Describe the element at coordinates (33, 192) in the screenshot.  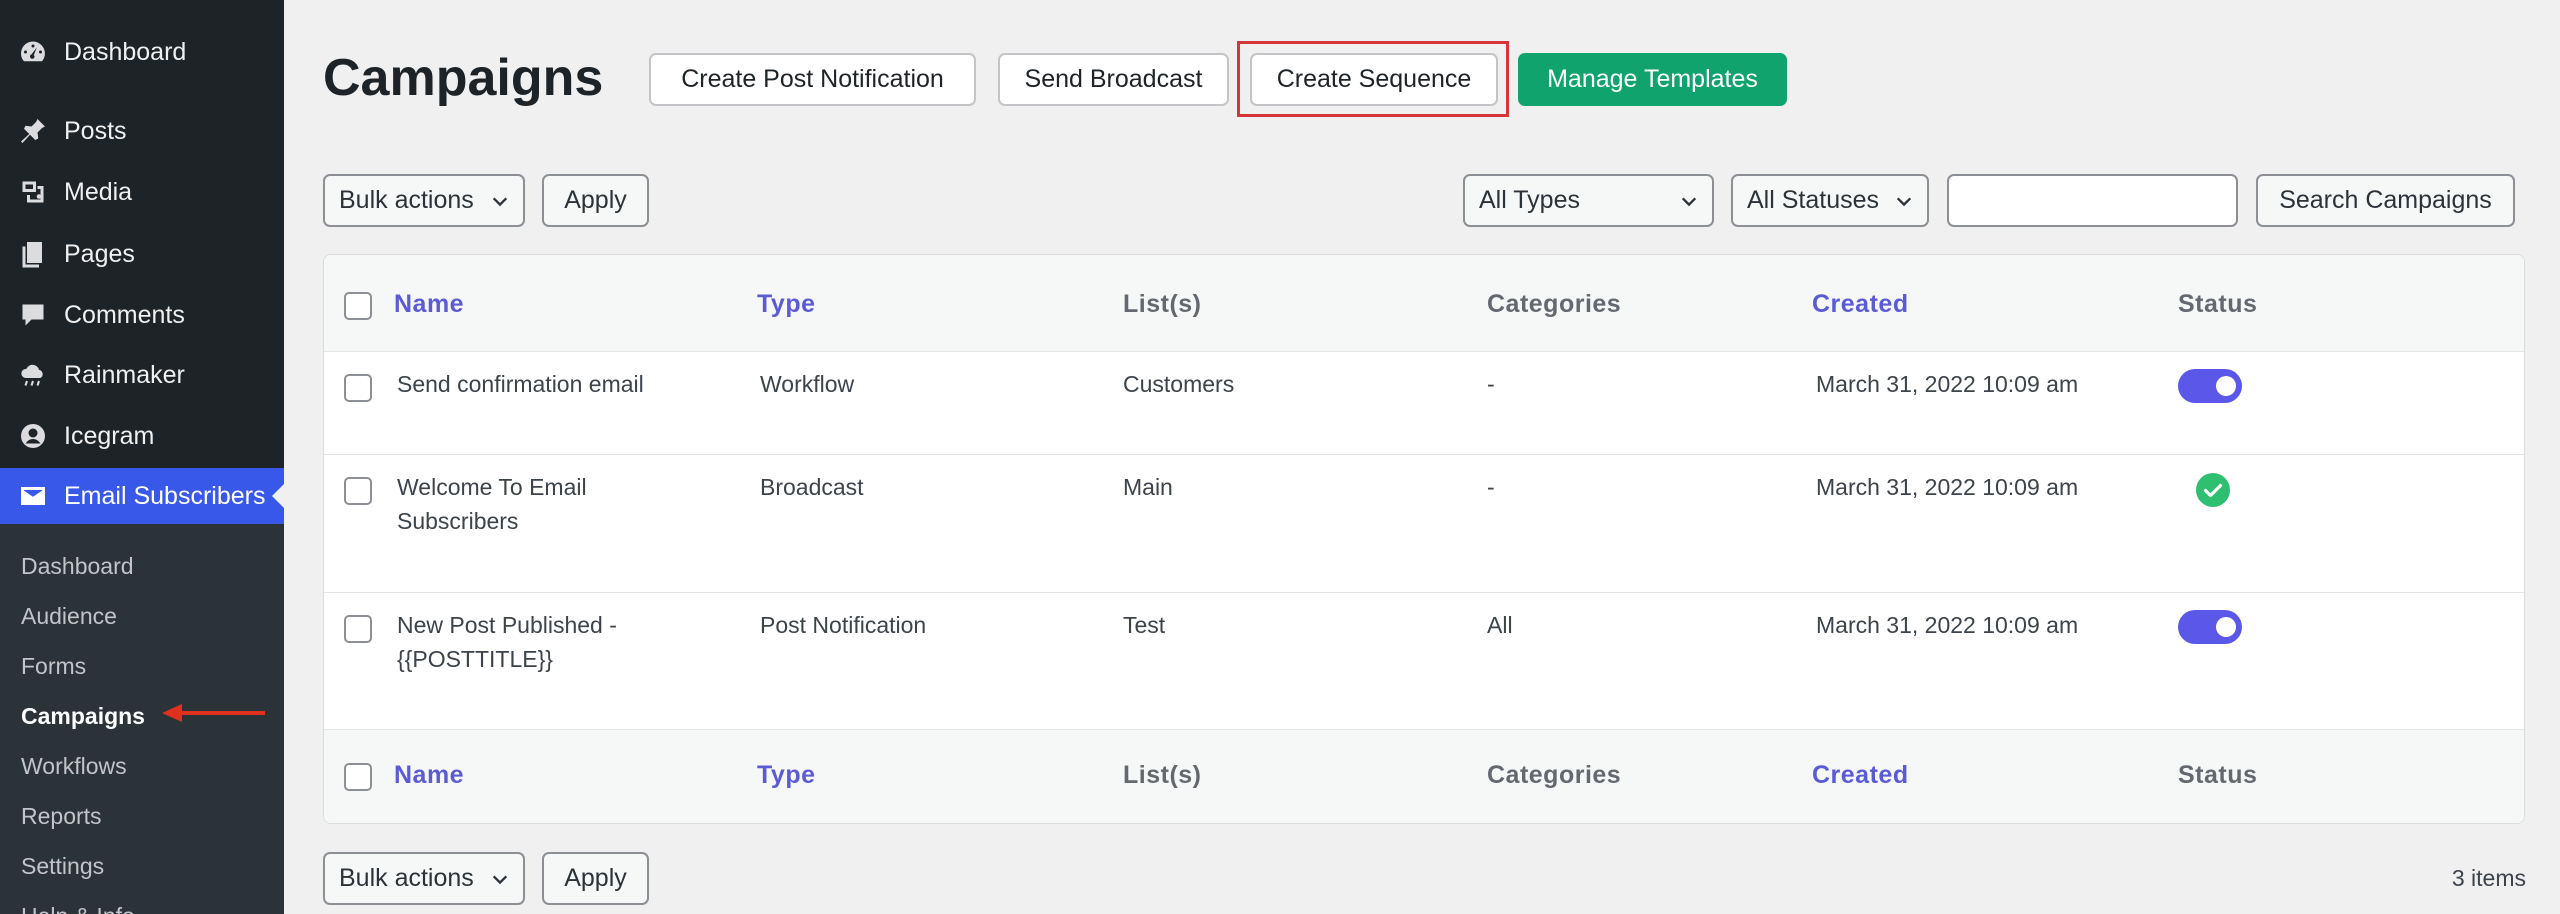
I see `media-icon` at that location.